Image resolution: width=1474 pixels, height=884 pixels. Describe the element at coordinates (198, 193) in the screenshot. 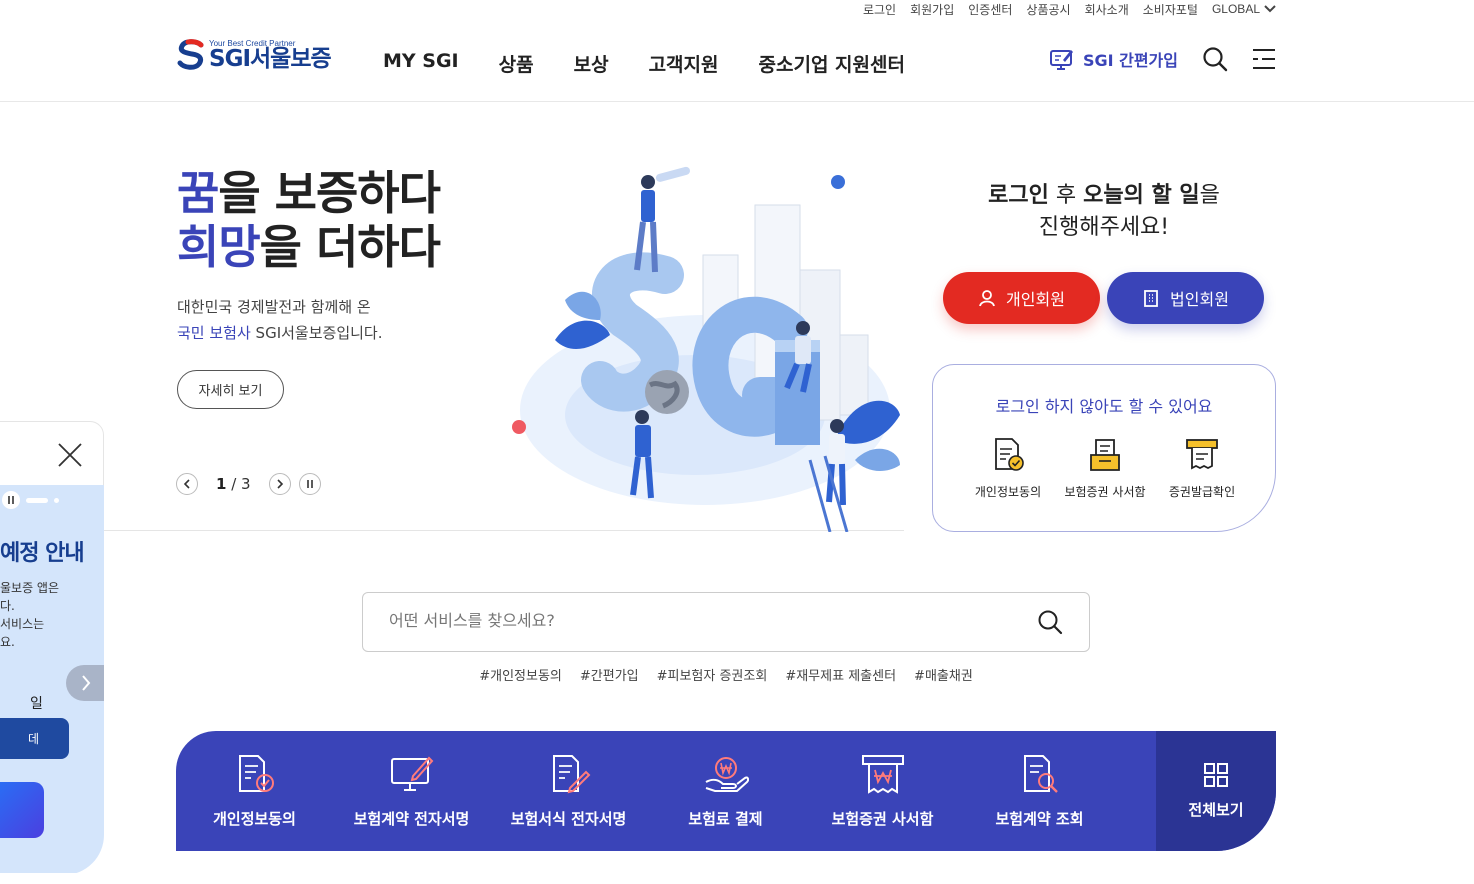

I see `hero-title-accent-1: 꿈` at that location.